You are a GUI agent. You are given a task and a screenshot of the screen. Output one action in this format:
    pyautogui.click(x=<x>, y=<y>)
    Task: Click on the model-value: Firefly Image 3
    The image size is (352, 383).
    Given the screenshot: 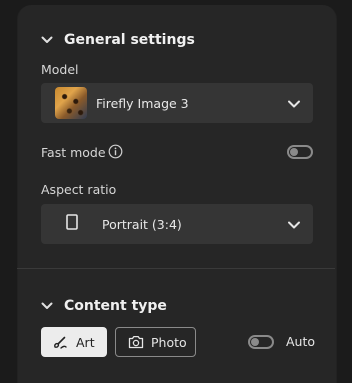 What is the action you would take?
    pyautogui.click(x=142, y=103)
    